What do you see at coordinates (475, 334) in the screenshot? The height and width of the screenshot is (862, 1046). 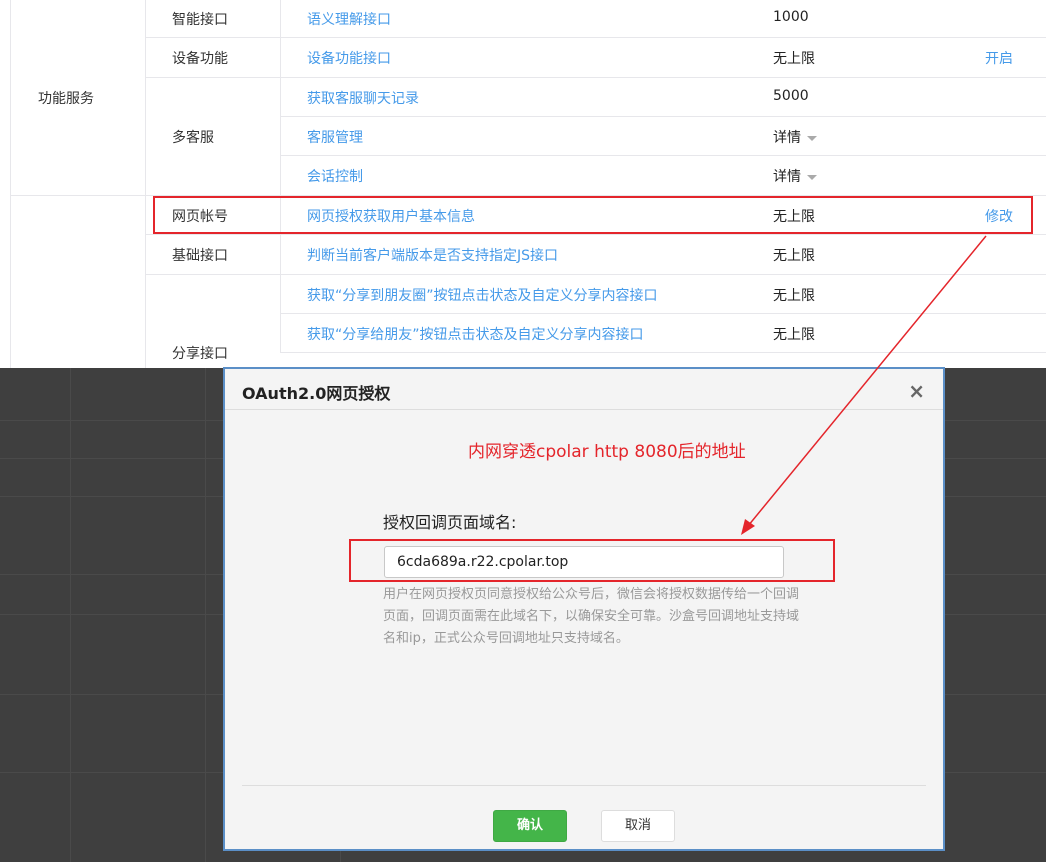 I see `api-link: 获取“分享给朋友”按钮点击状态及自定义分享内容接口` at bounding box center [475, 334].